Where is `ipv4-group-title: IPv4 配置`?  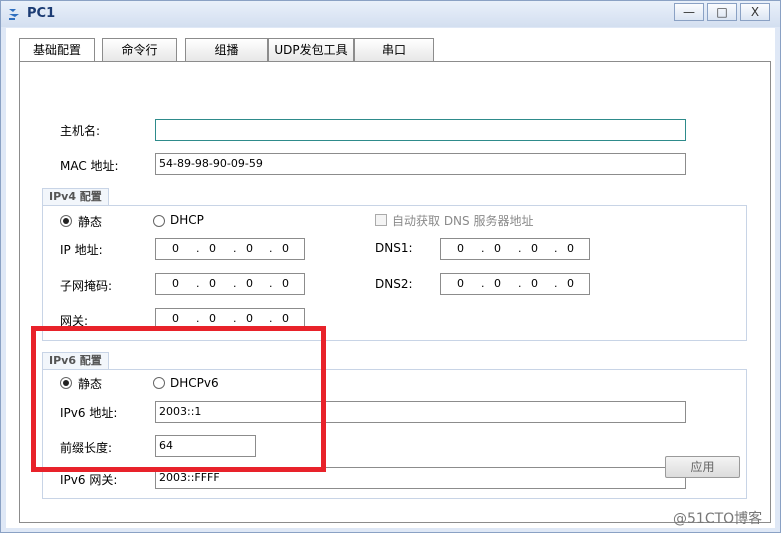
ipv4-group-title: IPv4 配置 is located at coordinates (75, 197).